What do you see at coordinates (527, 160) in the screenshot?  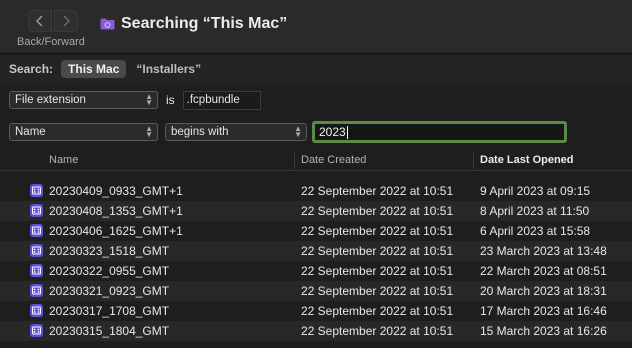 I see `column-header-date-last-opened: Date Last Opened` at bounding box center [527, 160].